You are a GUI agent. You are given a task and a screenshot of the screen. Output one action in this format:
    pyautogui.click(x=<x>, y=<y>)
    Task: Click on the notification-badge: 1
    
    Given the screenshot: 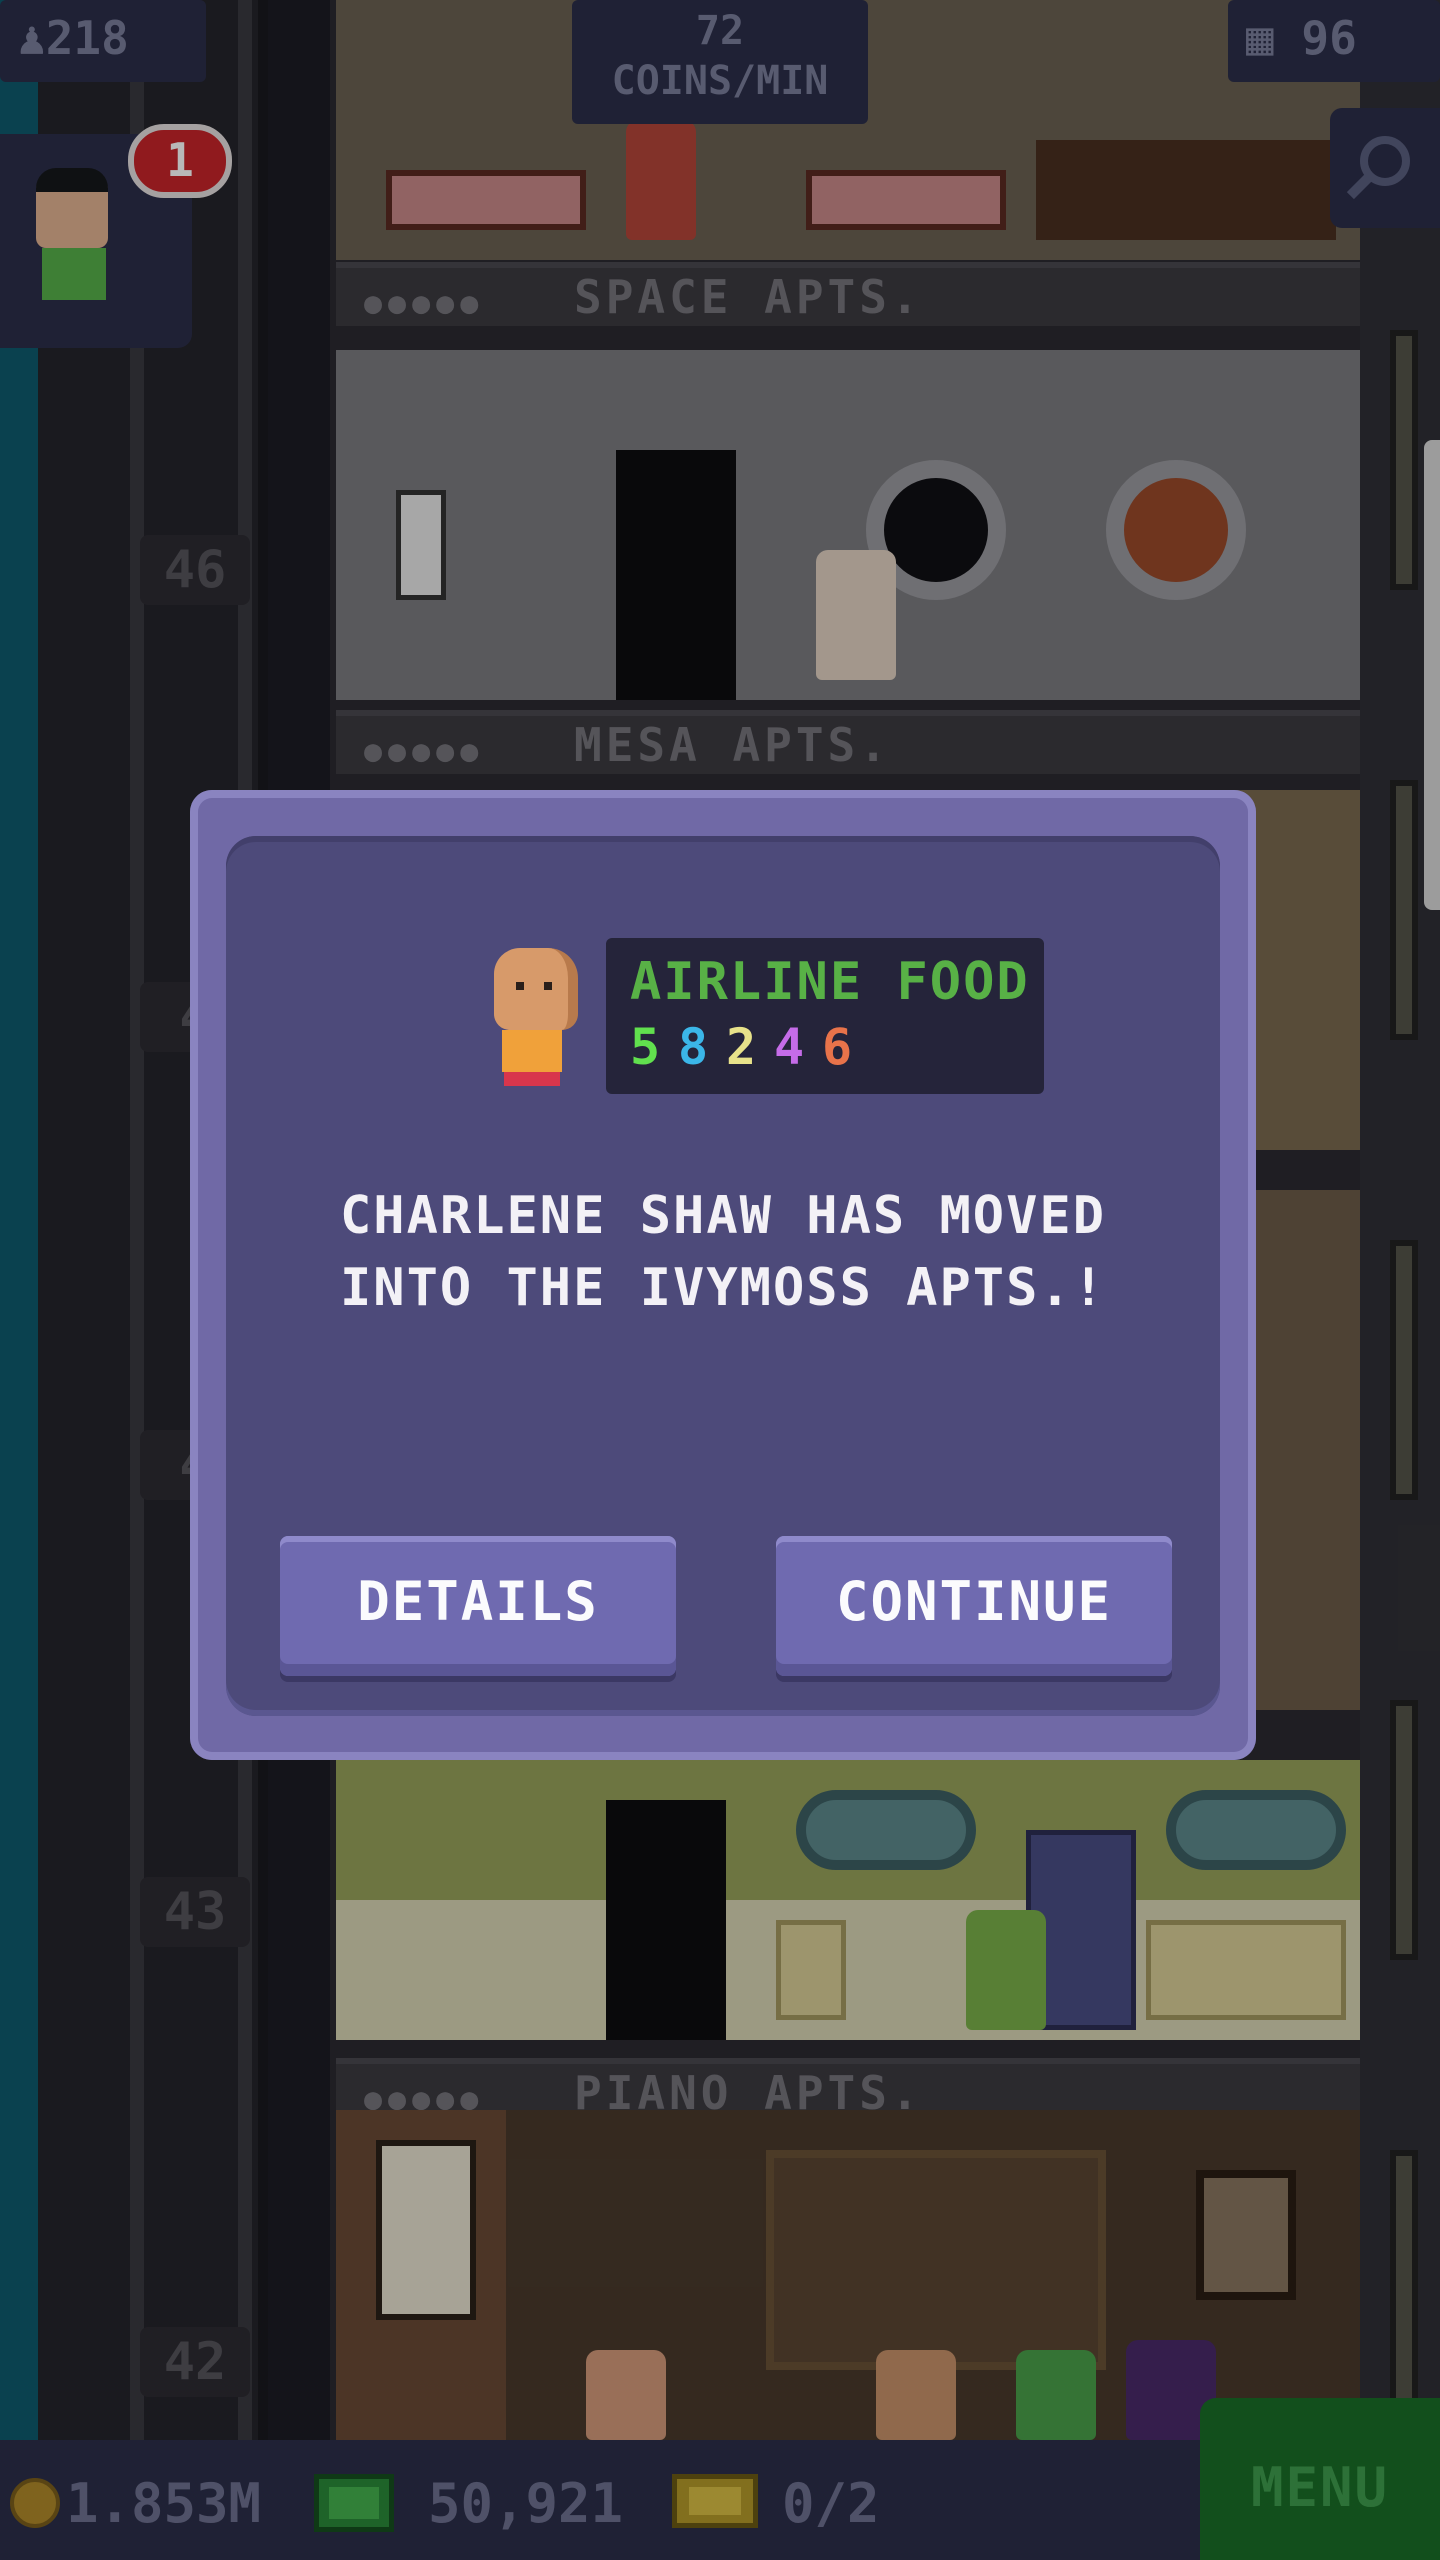 What is the action you would take?
    pyautogui.click(x=180, y=161)
    